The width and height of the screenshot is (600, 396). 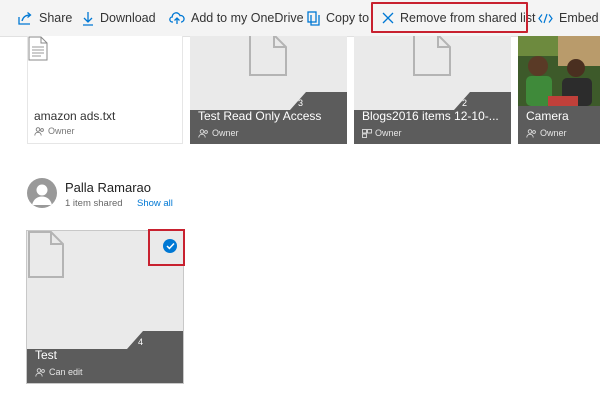 I want to click on person-icon, so click(x=42, y=194).